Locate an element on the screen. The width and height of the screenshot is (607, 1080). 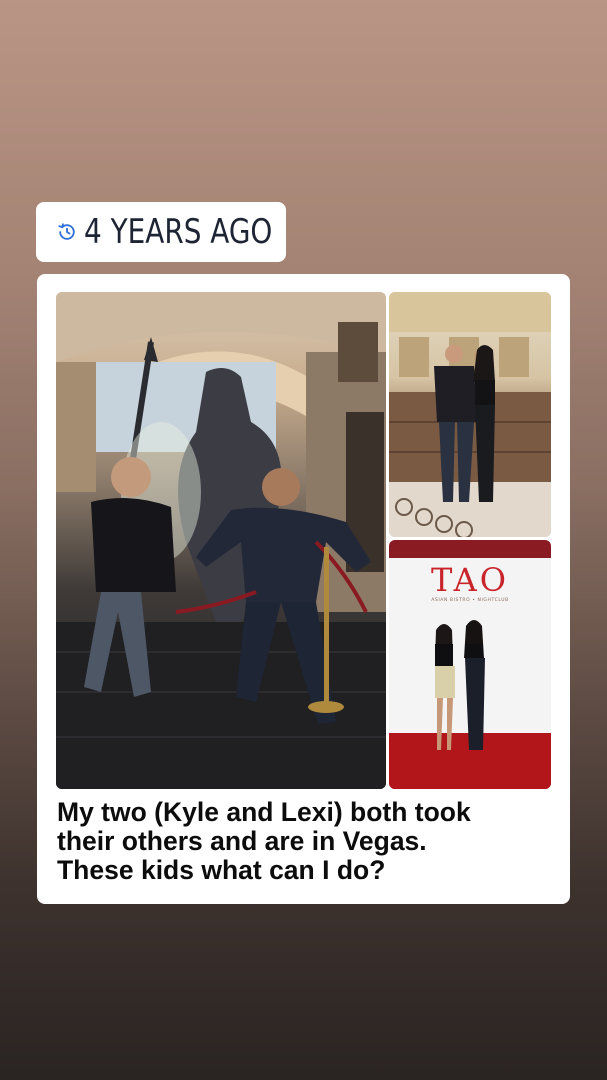
tao-sign: TAO ASIAN BISTRO • NIGHTCLUB is located at coordinates (470, 582).